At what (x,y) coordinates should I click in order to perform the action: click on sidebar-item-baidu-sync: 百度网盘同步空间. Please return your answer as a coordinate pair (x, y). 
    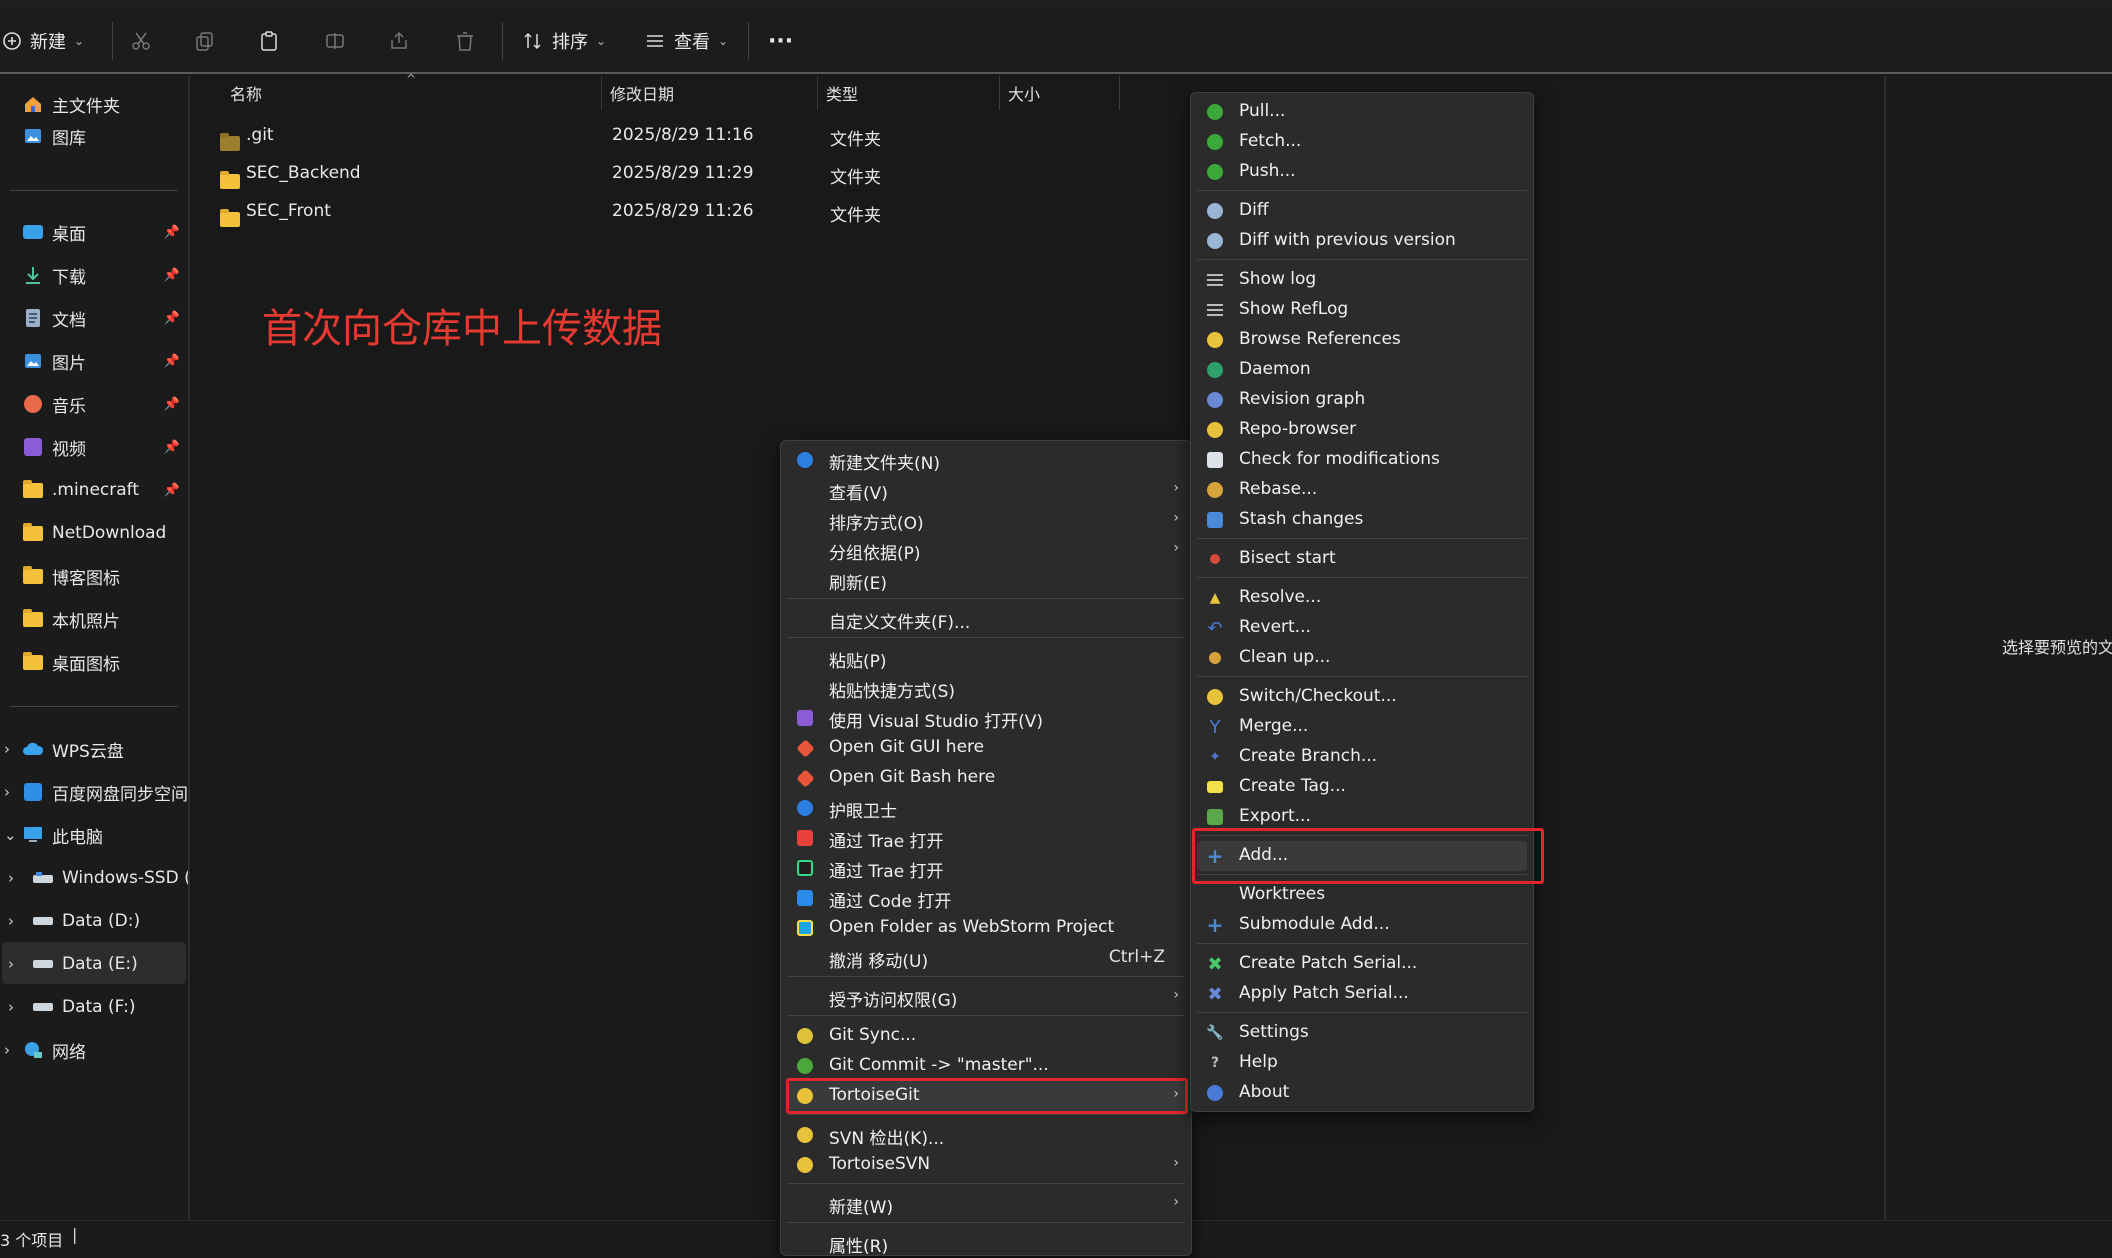
    Looking at the image, I should click on (105, 792).